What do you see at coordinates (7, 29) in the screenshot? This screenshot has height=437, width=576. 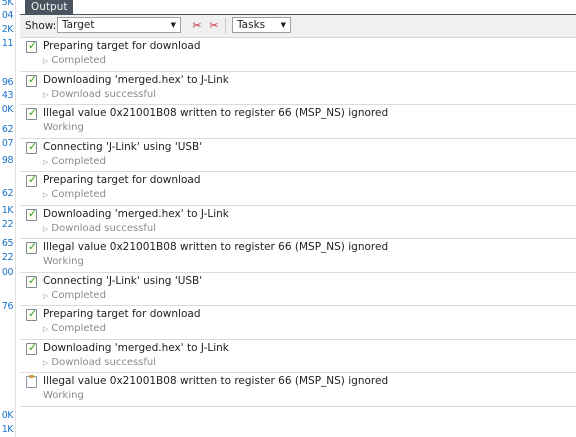 I see `gutter-value: 2K` at bounding box center [7, 29].